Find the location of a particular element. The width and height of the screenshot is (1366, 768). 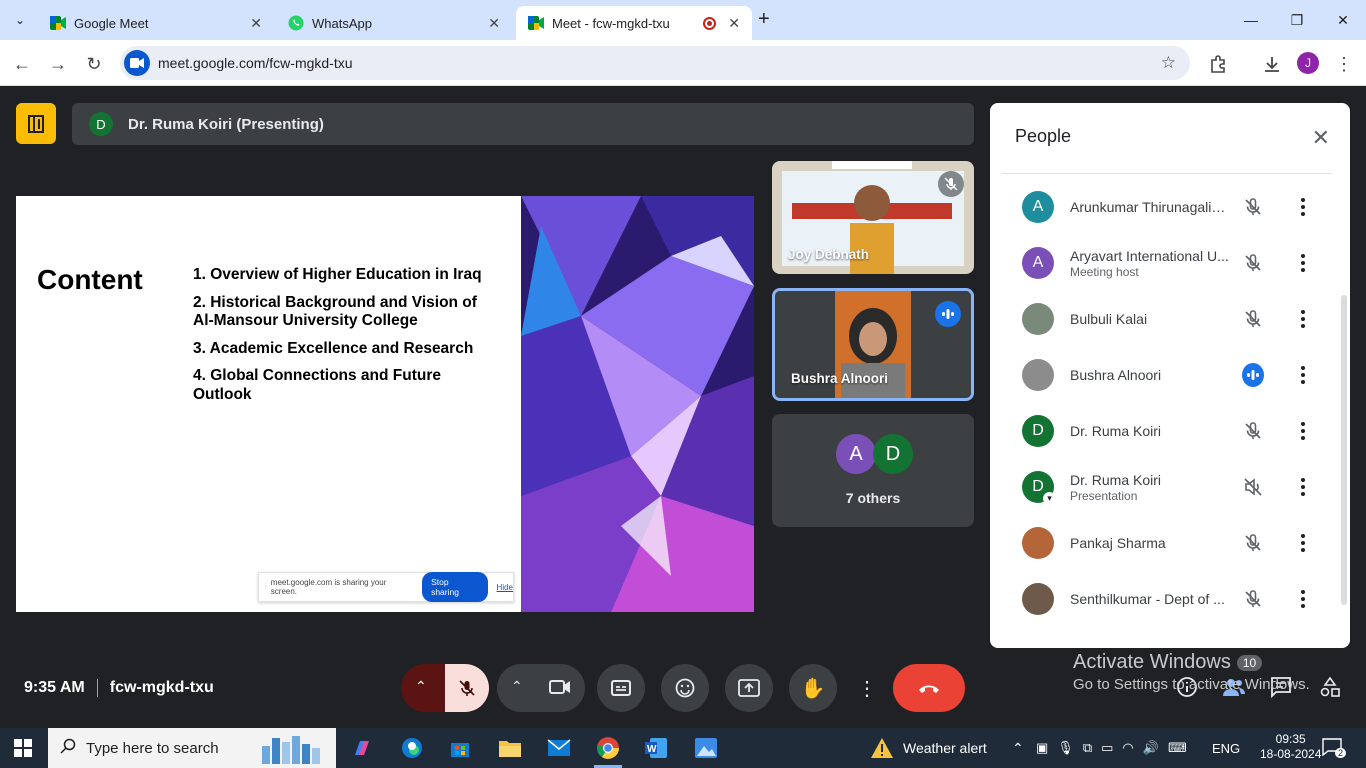

new-tab-plus-icon: + is located at coordinates (764, 19).